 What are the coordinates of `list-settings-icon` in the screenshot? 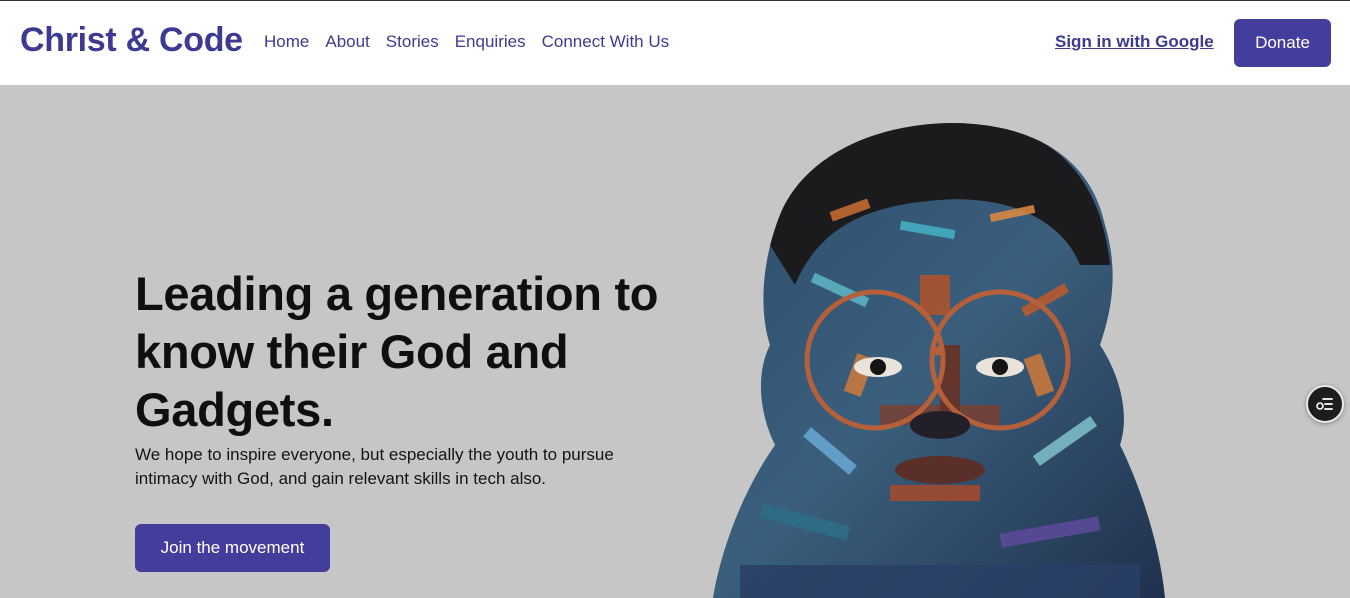 It's located at (1324, 404).